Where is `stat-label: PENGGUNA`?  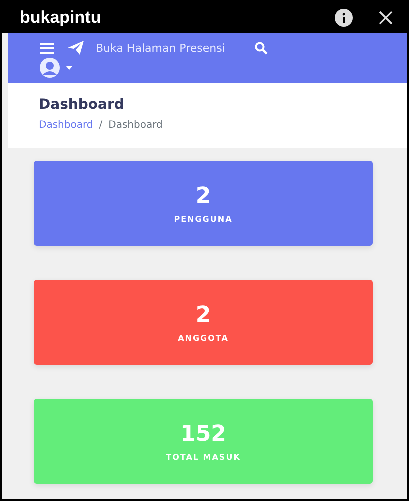 stat-label: PENGGUNA is located at coordinates (203, 219).